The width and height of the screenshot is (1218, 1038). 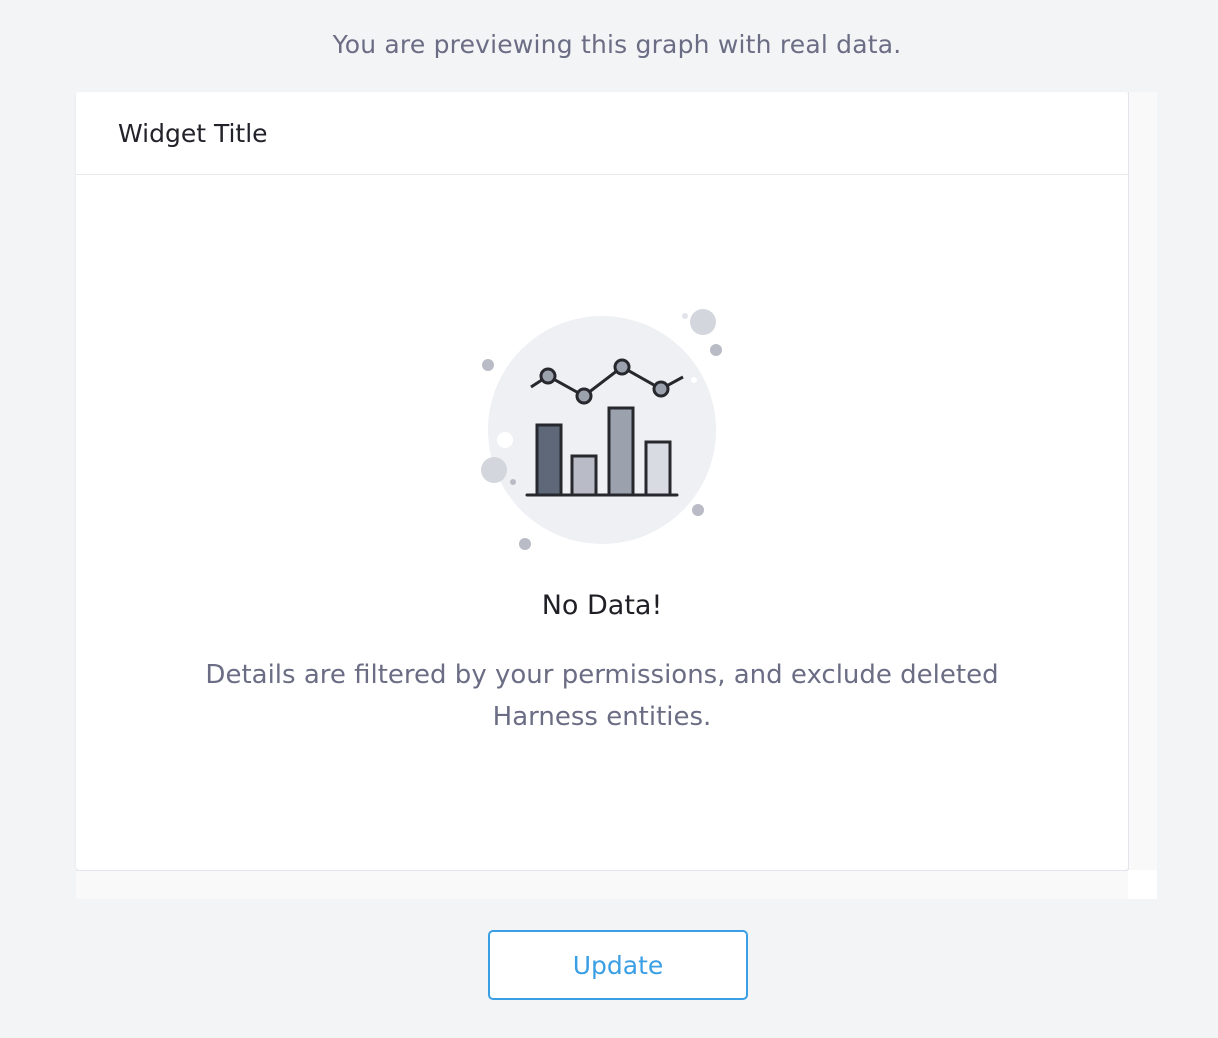 I want to click on empty-state-title: No Data!, so click(x=602, y=605).